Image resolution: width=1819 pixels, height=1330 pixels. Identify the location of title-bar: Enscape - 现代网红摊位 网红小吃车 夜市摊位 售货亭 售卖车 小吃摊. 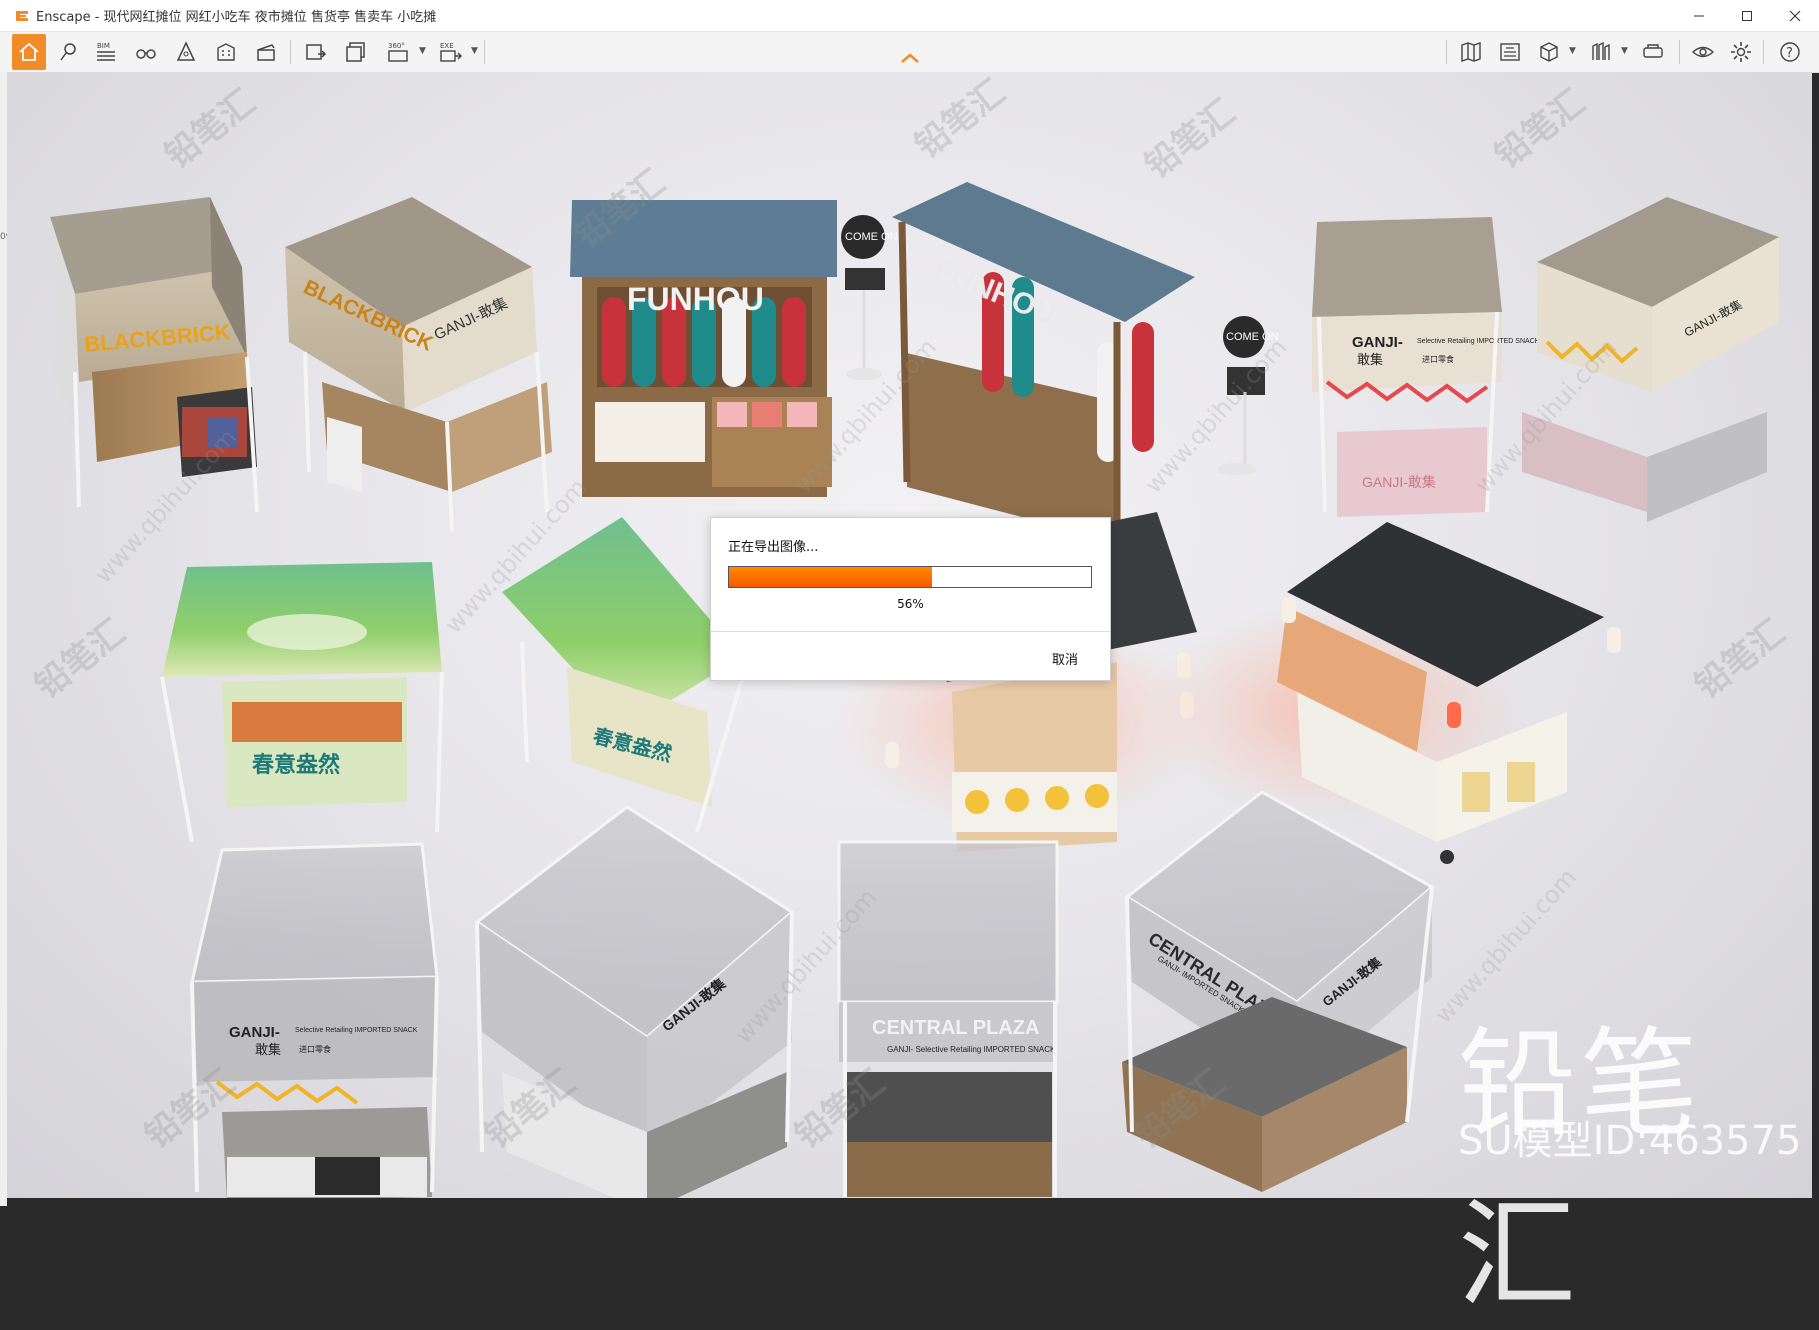
(909, 16).